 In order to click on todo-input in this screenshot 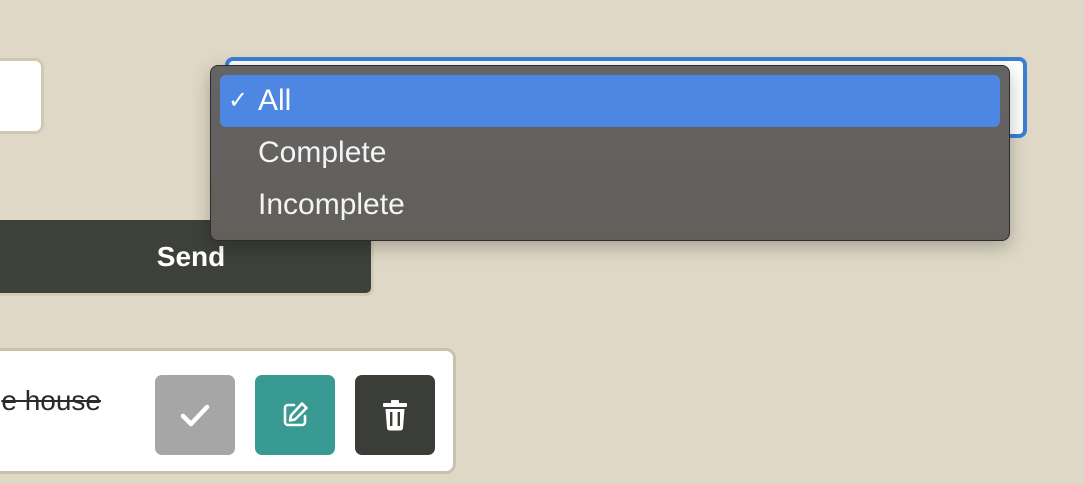, I will do `click(22, 96)`.